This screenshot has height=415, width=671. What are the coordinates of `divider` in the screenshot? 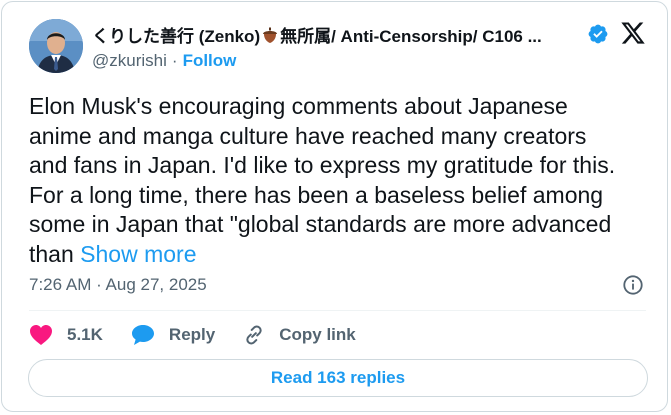 It's located at (337, 310).